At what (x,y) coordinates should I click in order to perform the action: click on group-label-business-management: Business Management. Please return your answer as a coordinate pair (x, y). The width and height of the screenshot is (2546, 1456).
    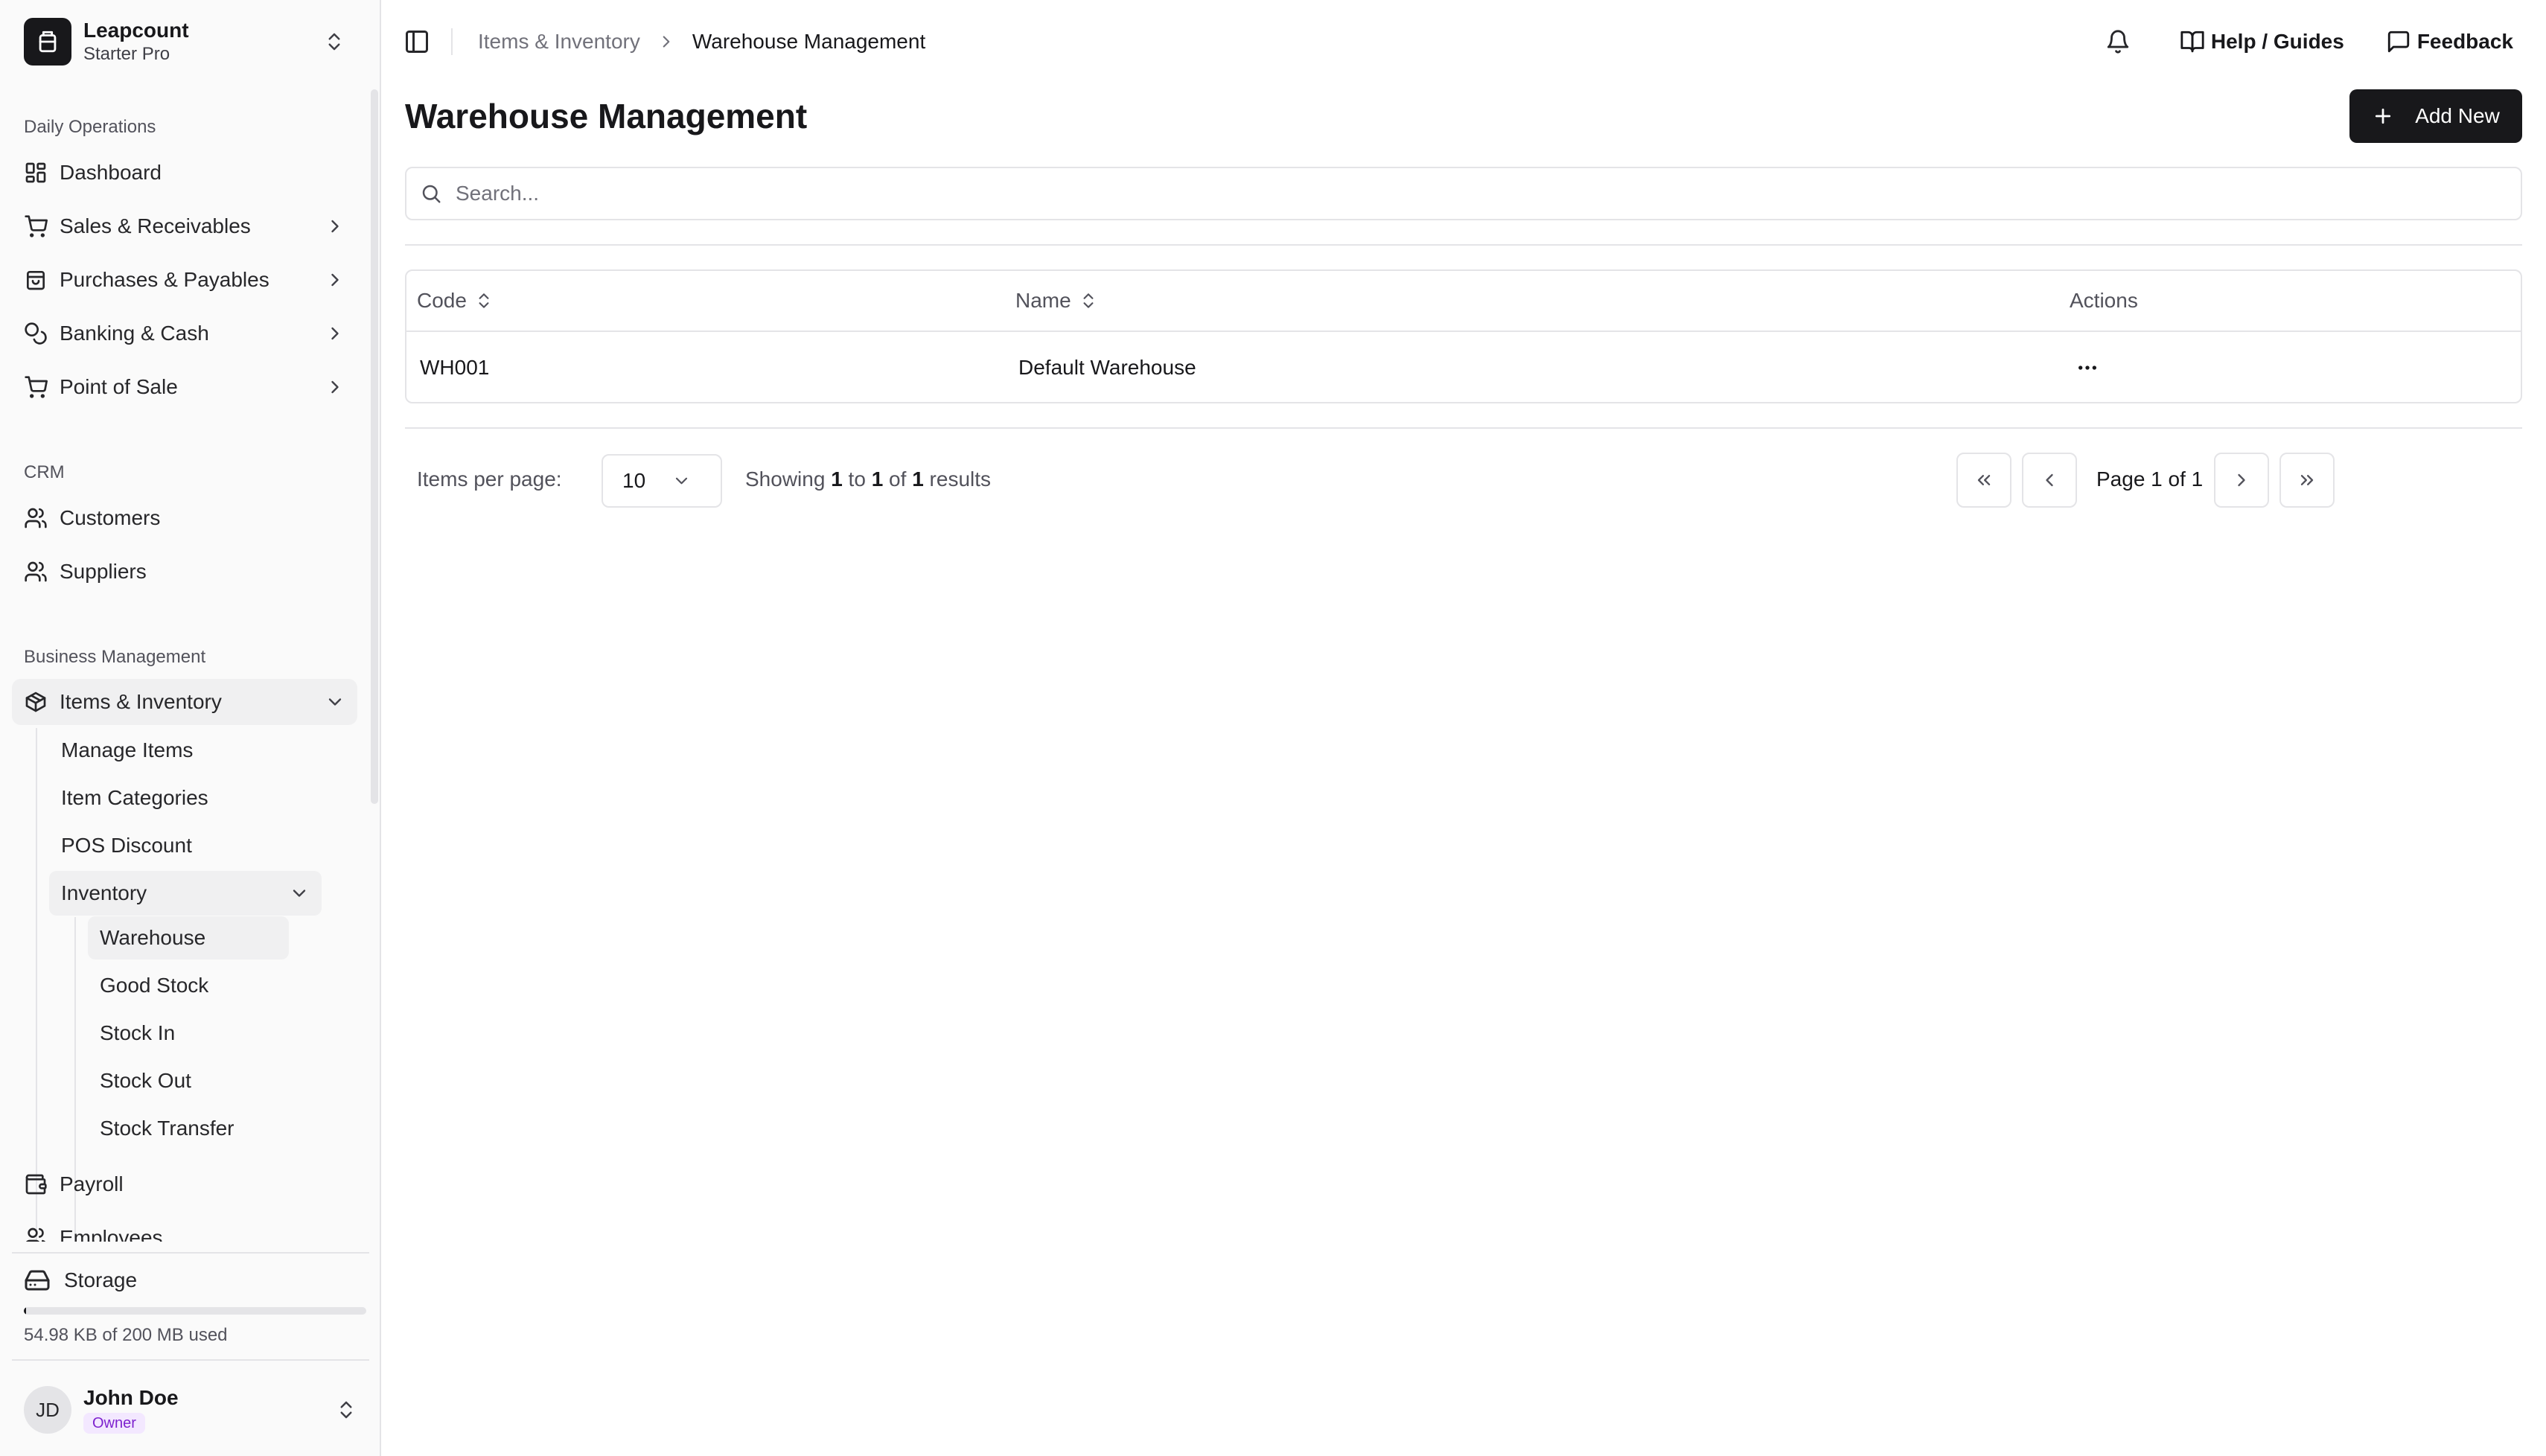
    Looking at the image, I should click on (115, 657).